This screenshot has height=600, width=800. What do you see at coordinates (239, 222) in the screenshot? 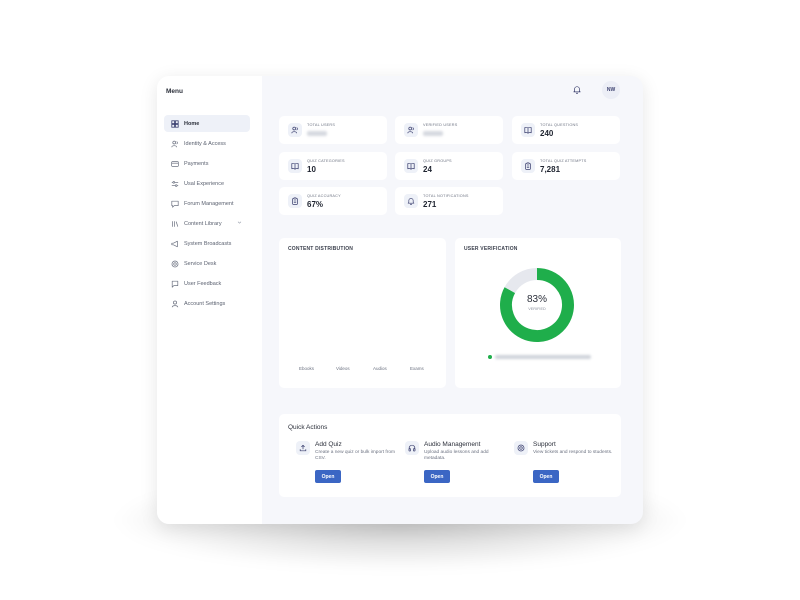
I see `chevron-down-icon` at bounding box center [239, 222].